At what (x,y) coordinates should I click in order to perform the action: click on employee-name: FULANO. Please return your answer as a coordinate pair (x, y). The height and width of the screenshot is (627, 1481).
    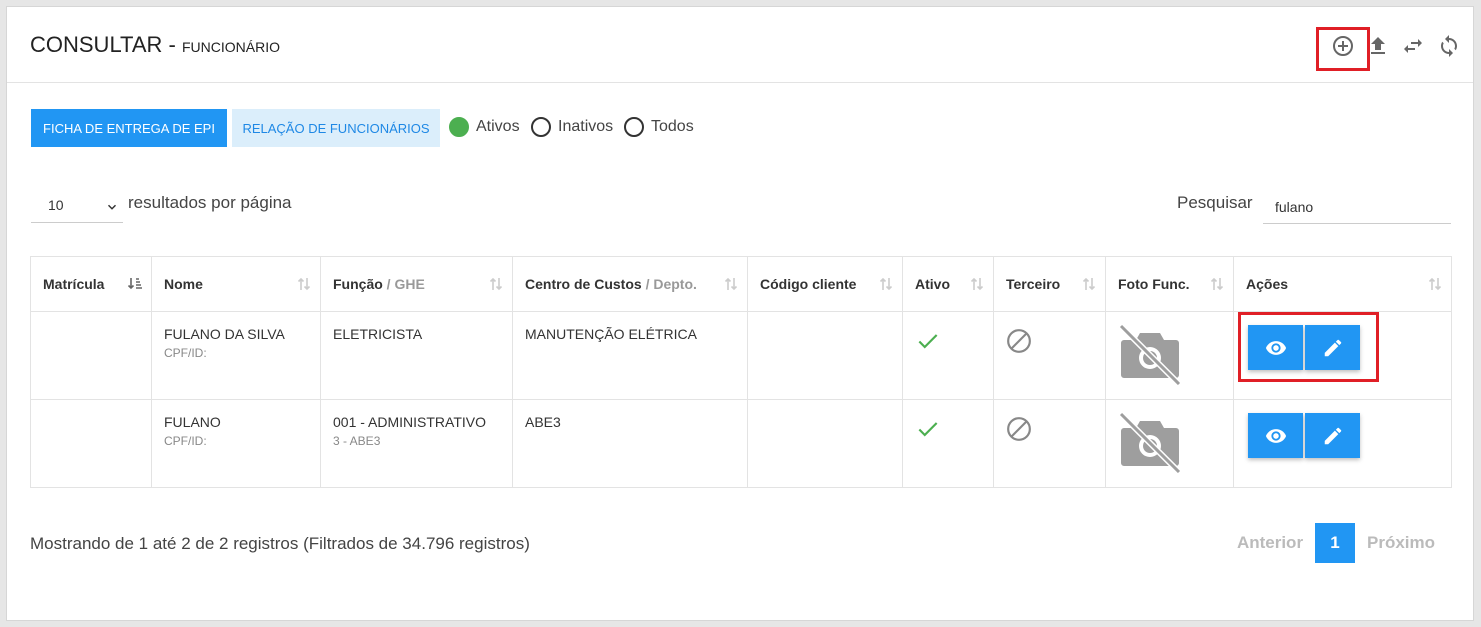
    Looking at the image, I should click on (192, 422).